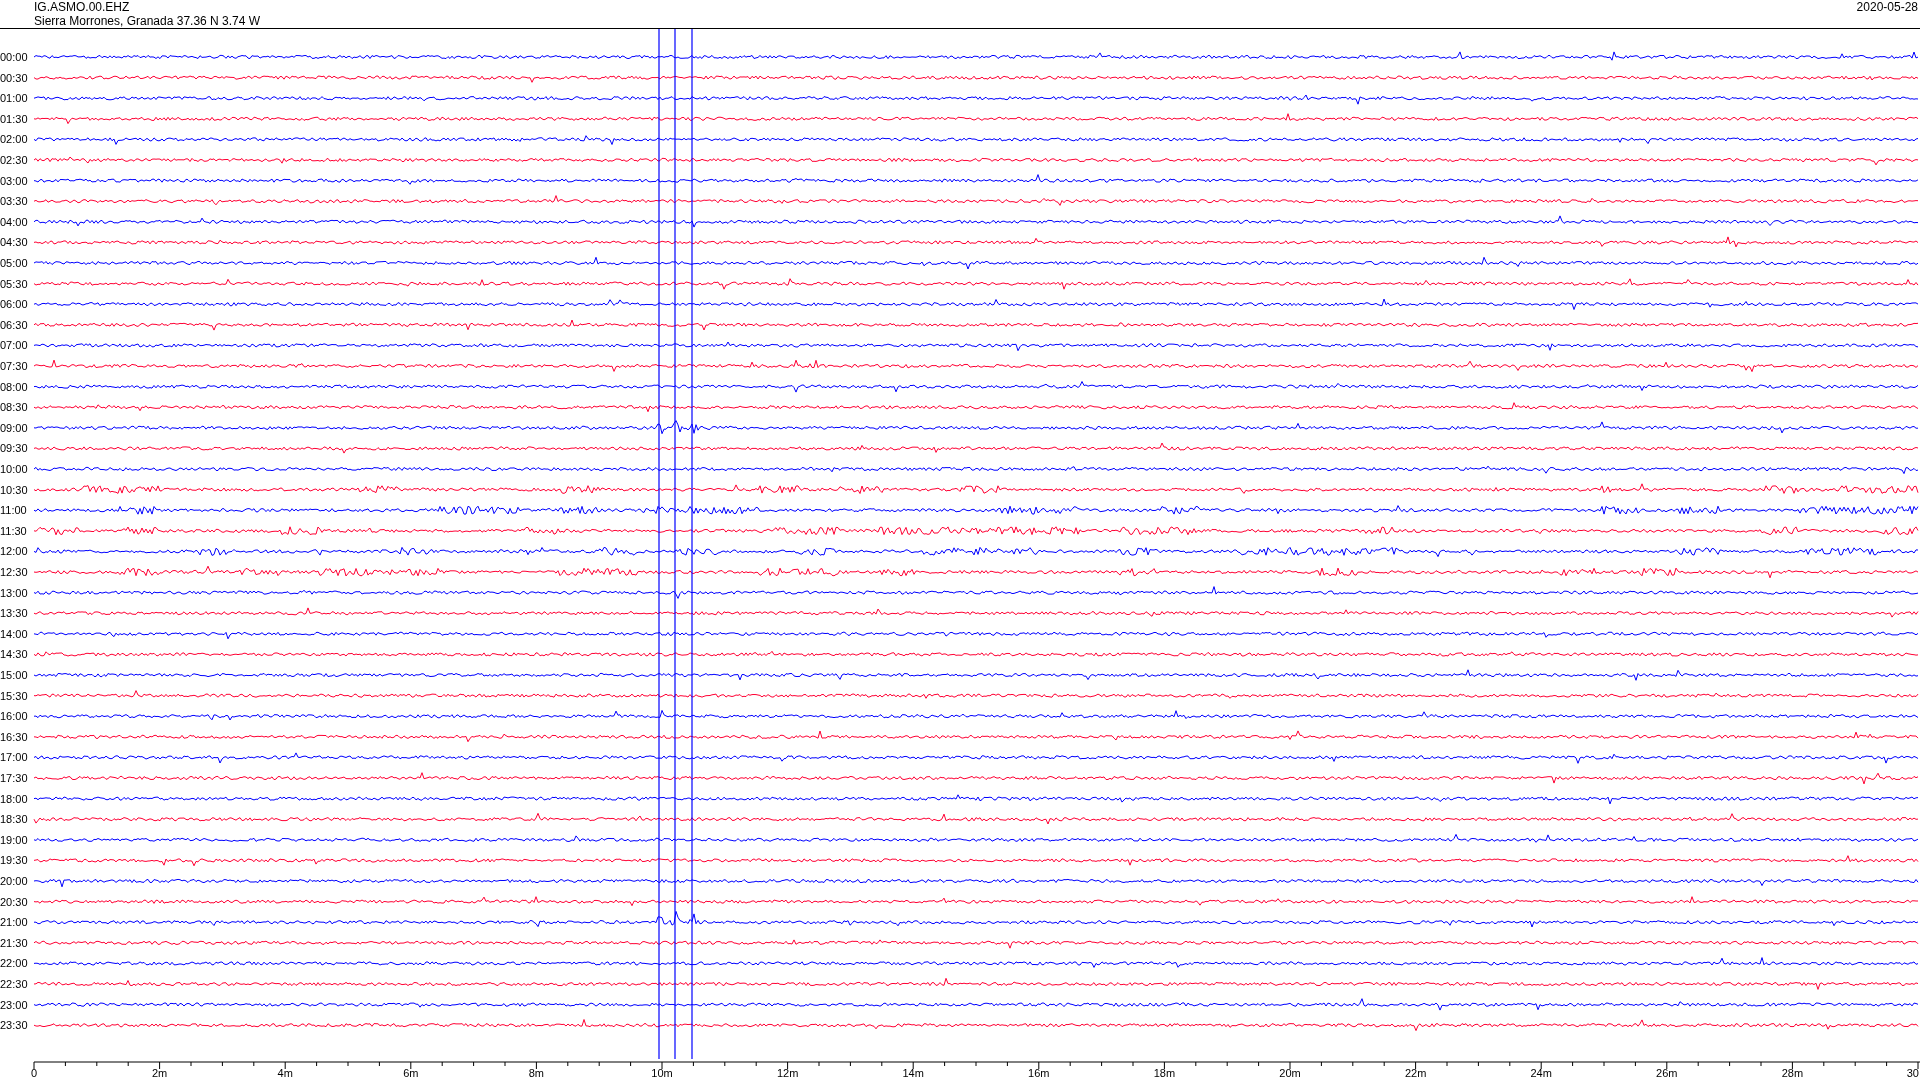 The width and height of the screenshot is (1920, 1080). What do you see at coordinates (536, 1073) in the screenshot?
I see `axis-label: 8m` at bounding box center [536, 1073].